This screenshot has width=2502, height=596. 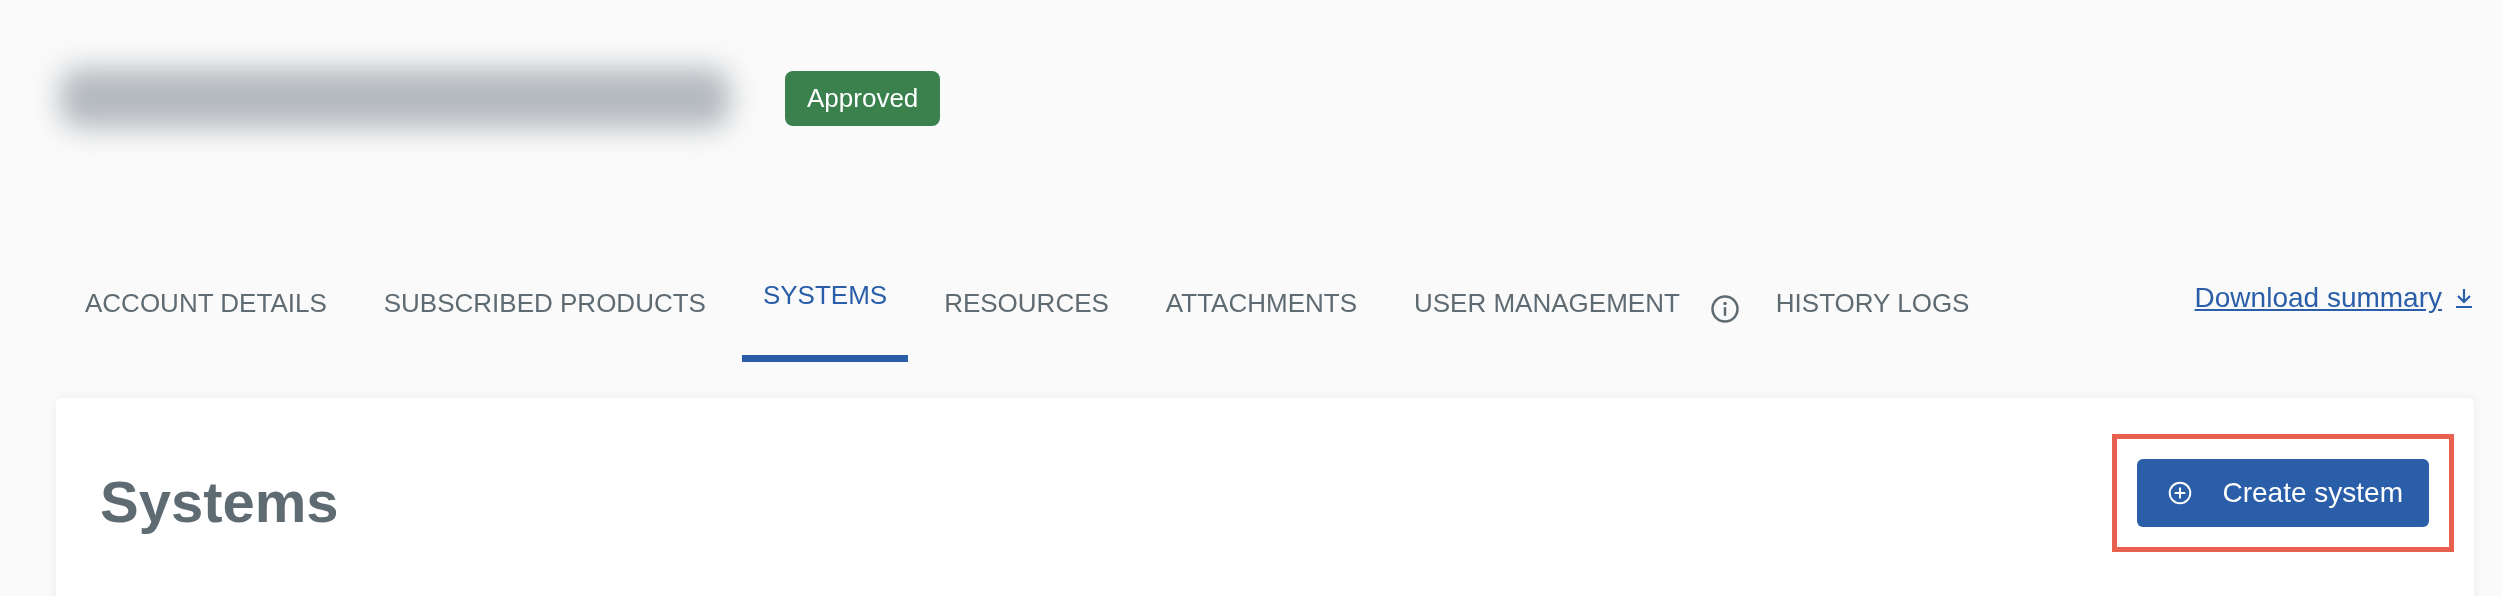 I want to click on tab: SYSTEMS, so click(x=825, y=314).